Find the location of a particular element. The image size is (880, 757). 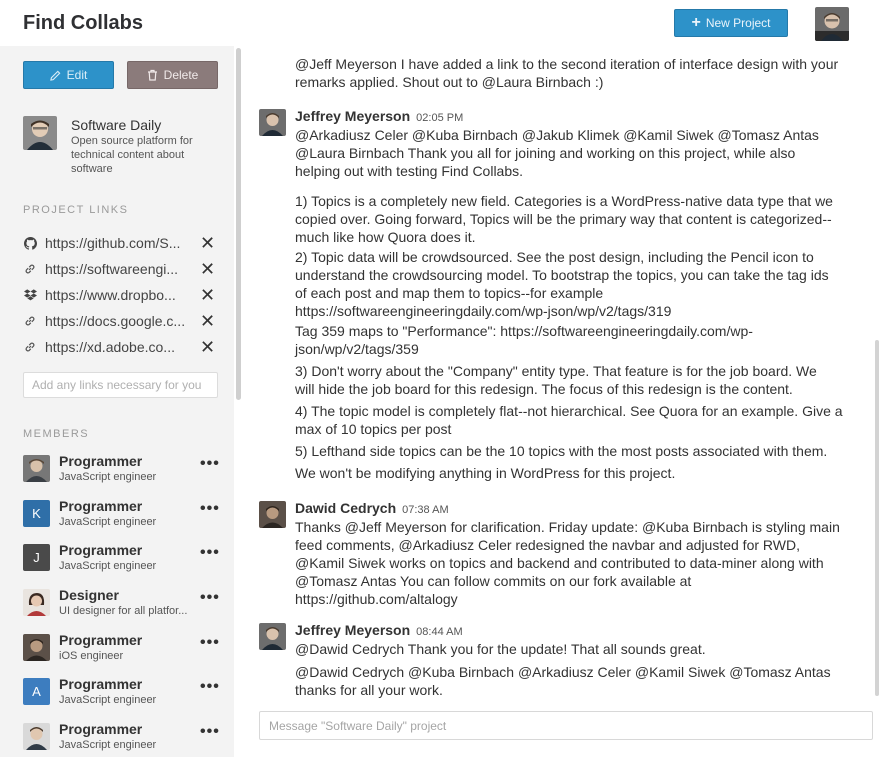

user-photo-icon is located at coordinates (832, 24).